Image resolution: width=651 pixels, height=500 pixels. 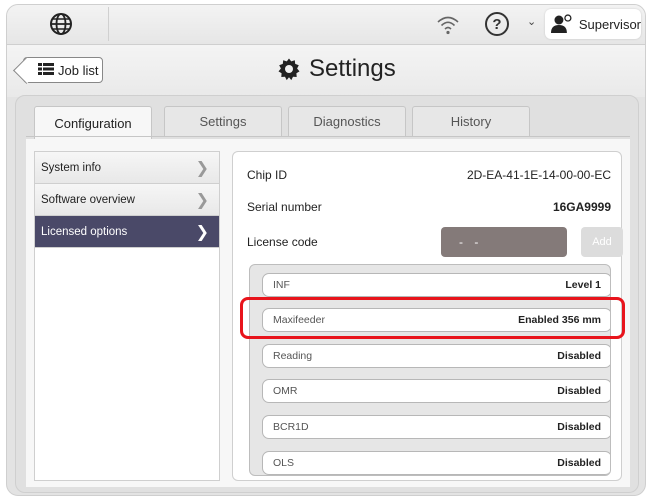 I want to click on tab-diagnostics: Diagnostics, so click(x=347, y=121).